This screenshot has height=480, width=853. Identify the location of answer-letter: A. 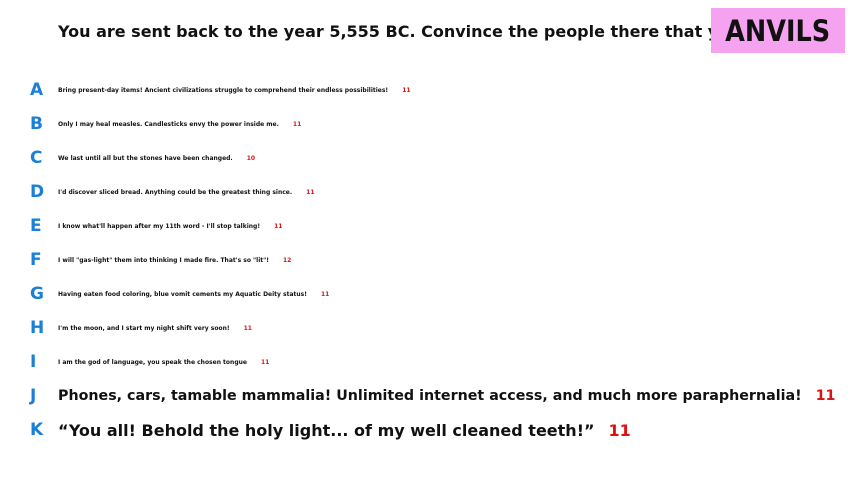
(37, 90).